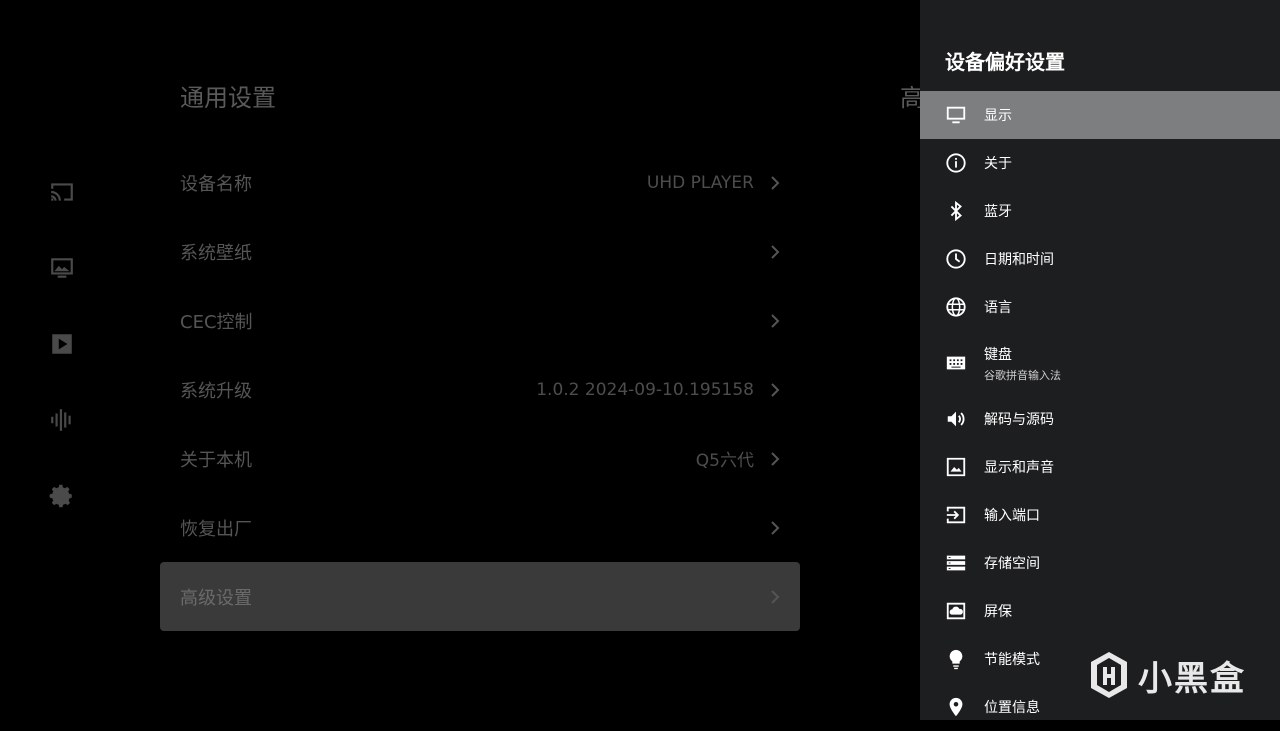 This screenshot has width=1280, height=731. I want to click on menu-item-language: 语言, so click(1100, 307).